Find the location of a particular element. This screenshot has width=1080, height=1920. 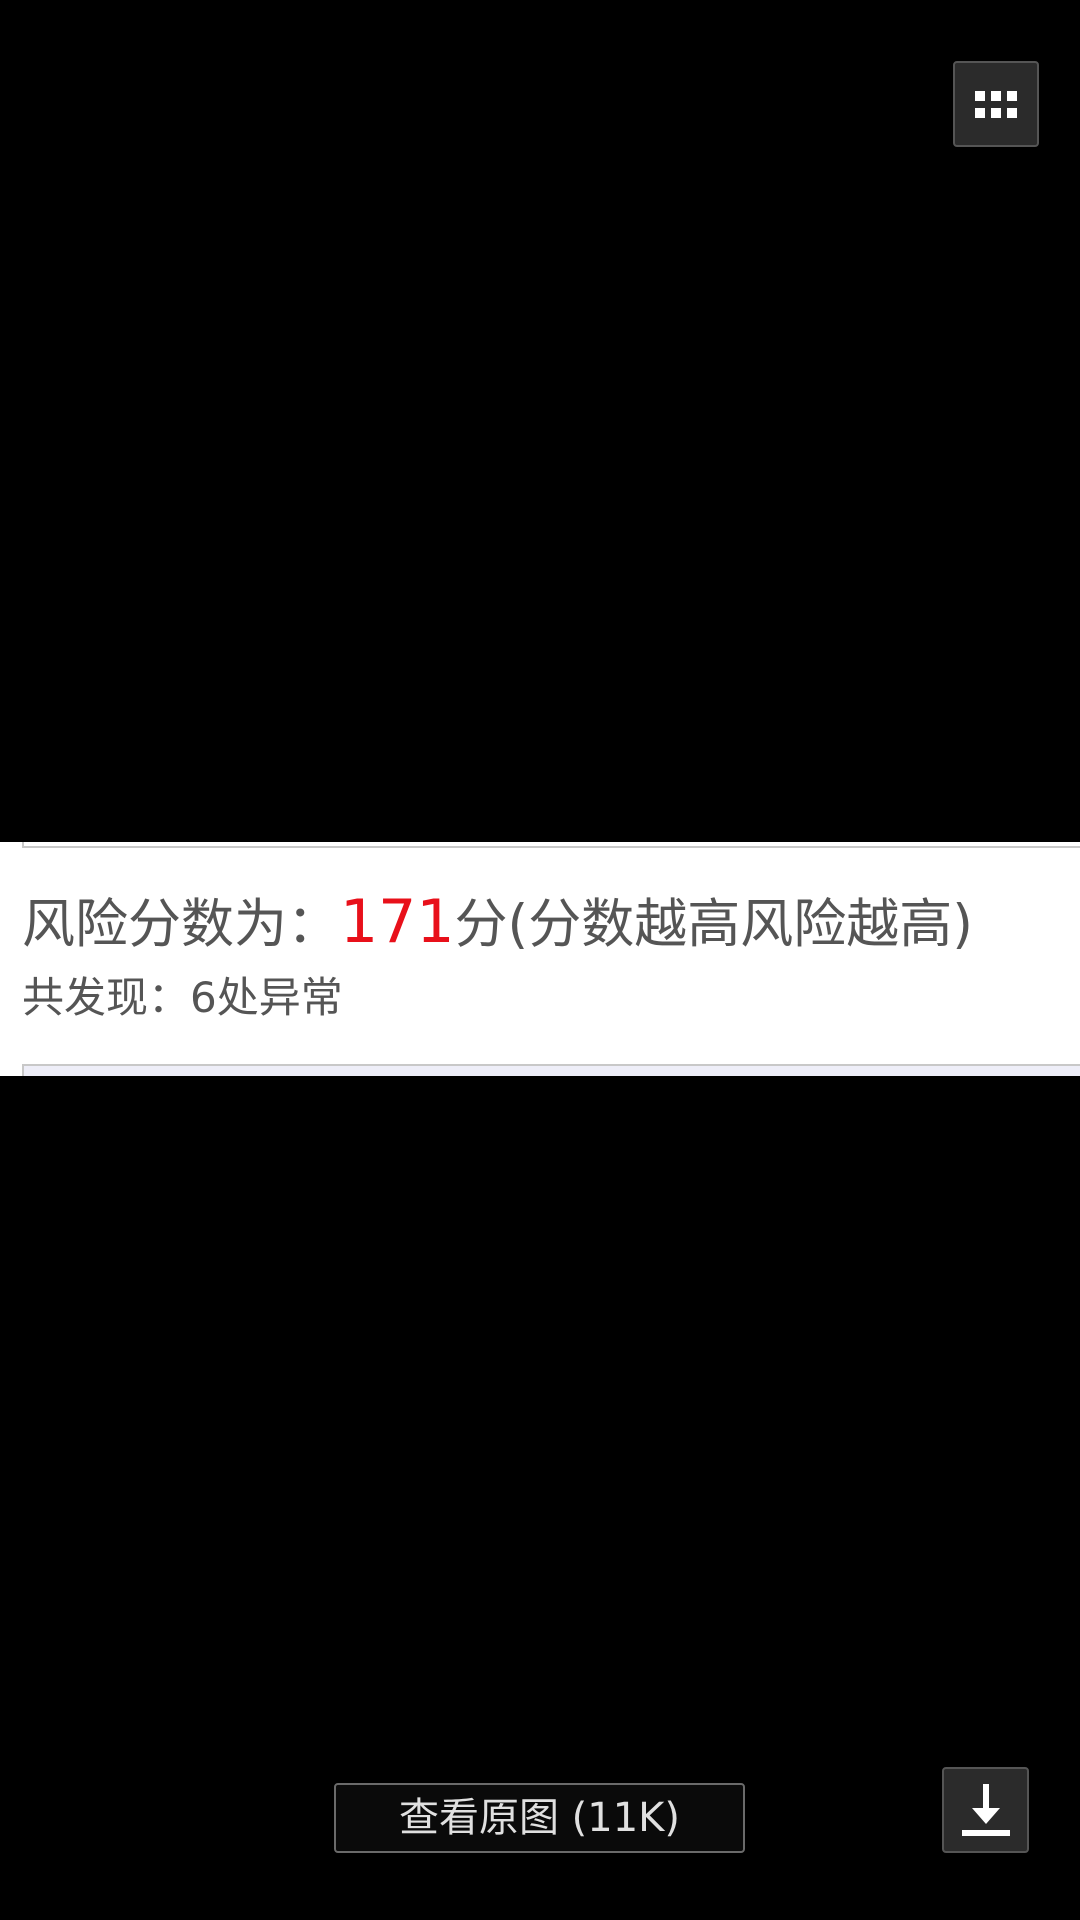

download-button is located at coordinates (985, 1810).